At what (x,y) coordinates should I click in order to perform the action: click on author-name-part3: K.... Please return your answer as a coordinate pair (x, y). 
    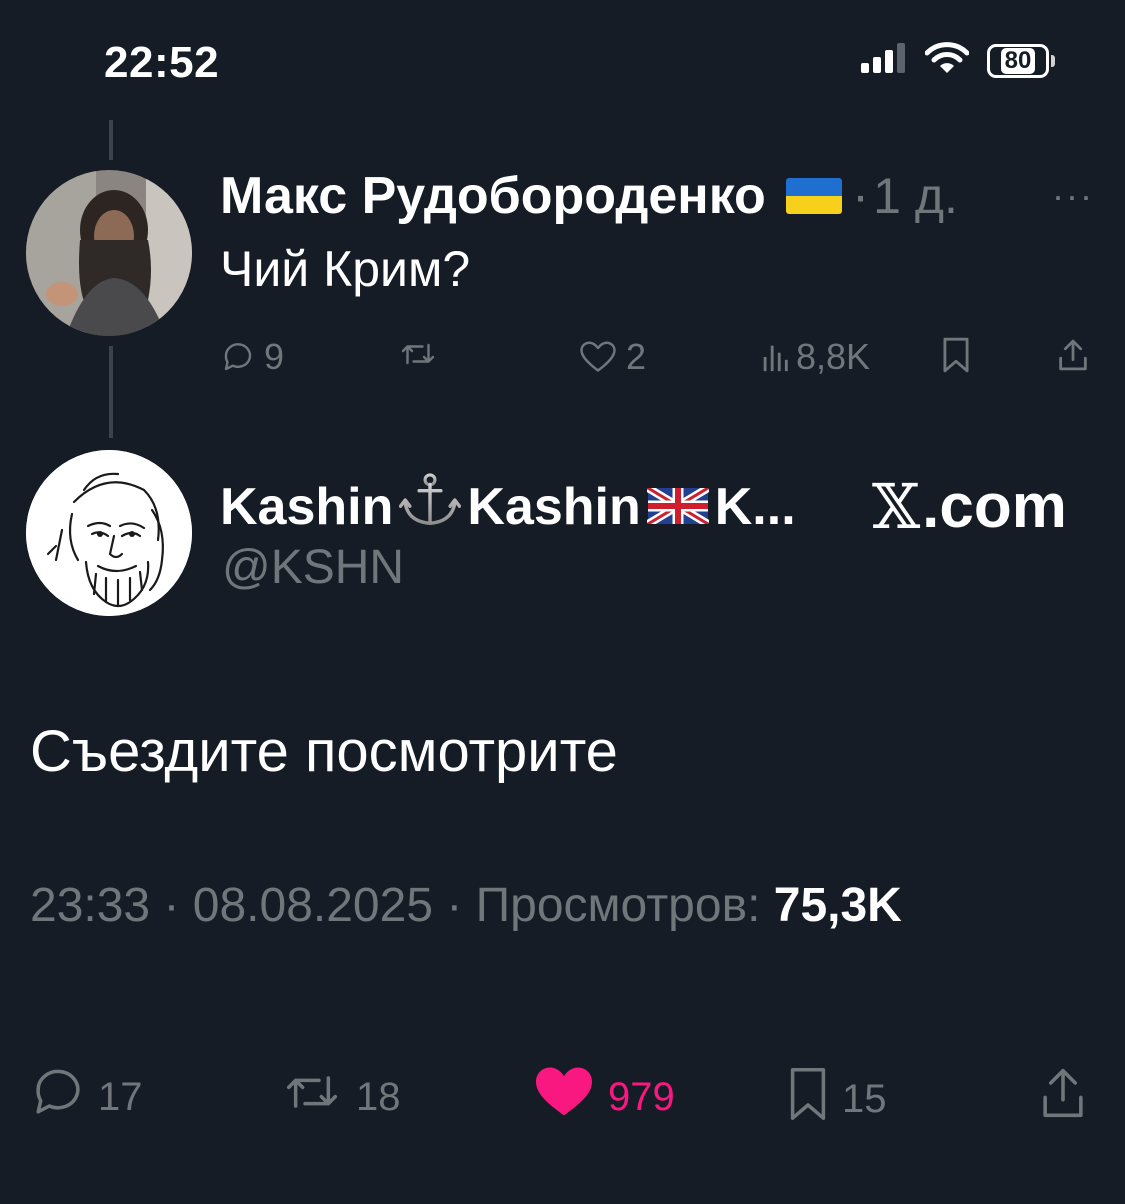
    Looking at the image, I should click on (755, 506).